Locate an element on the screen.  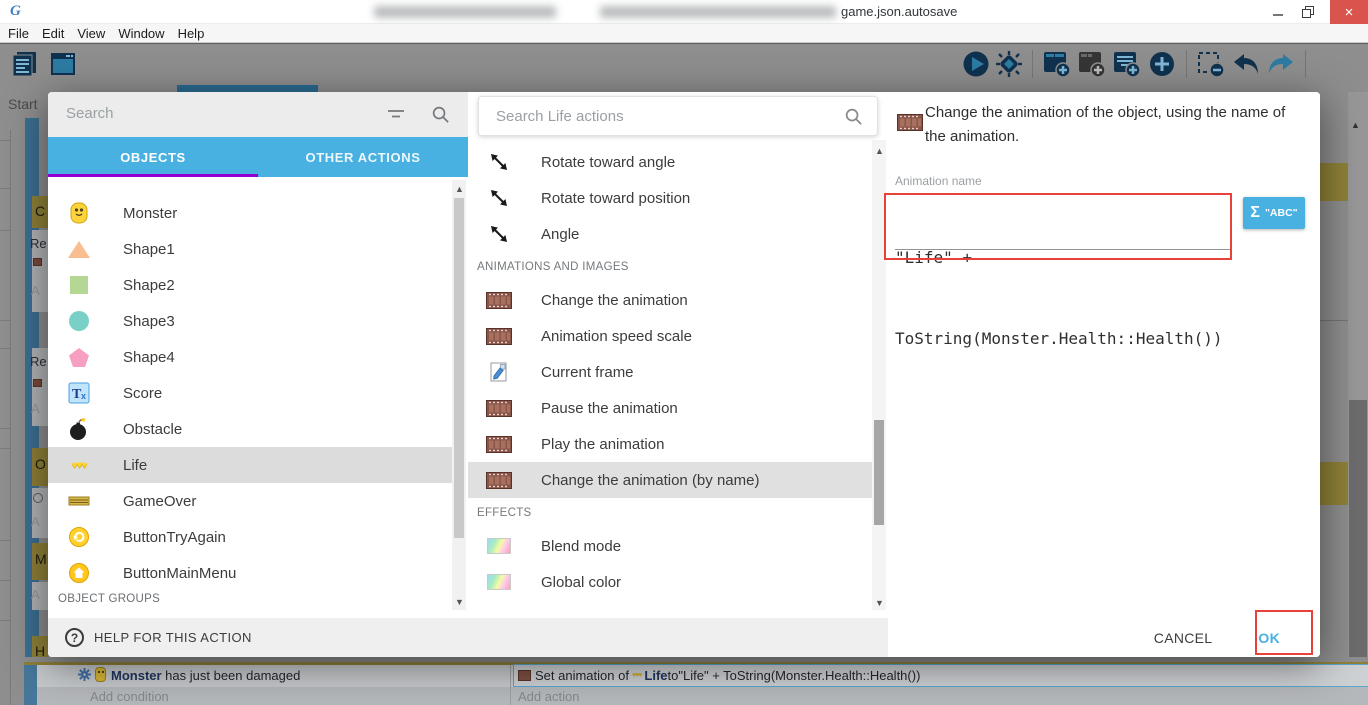
play-icon is located at coordinates (976, 64).